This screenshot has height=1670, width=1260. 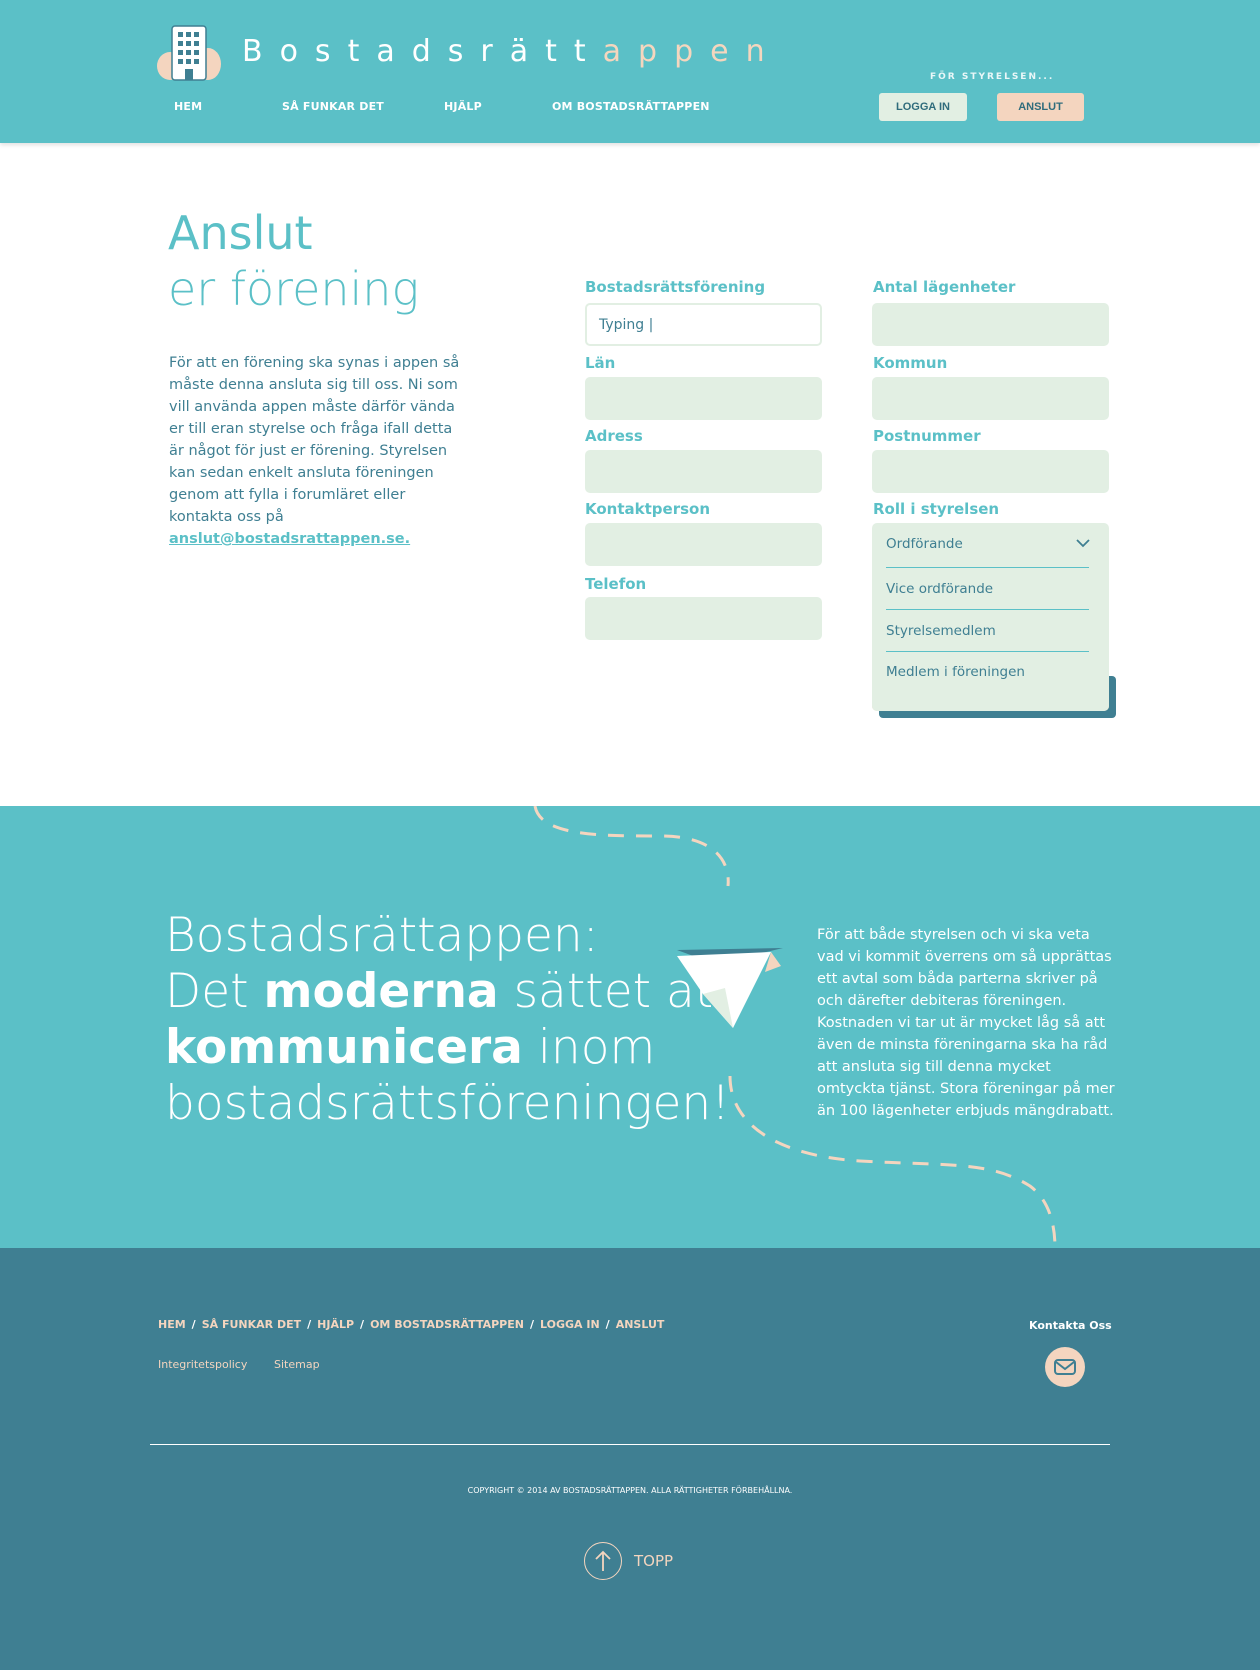 What do you see at coordinates (172, 1324) in the screenshot?
I see `footer-nav-hem: HEM` at bounding box center [172, 1324].